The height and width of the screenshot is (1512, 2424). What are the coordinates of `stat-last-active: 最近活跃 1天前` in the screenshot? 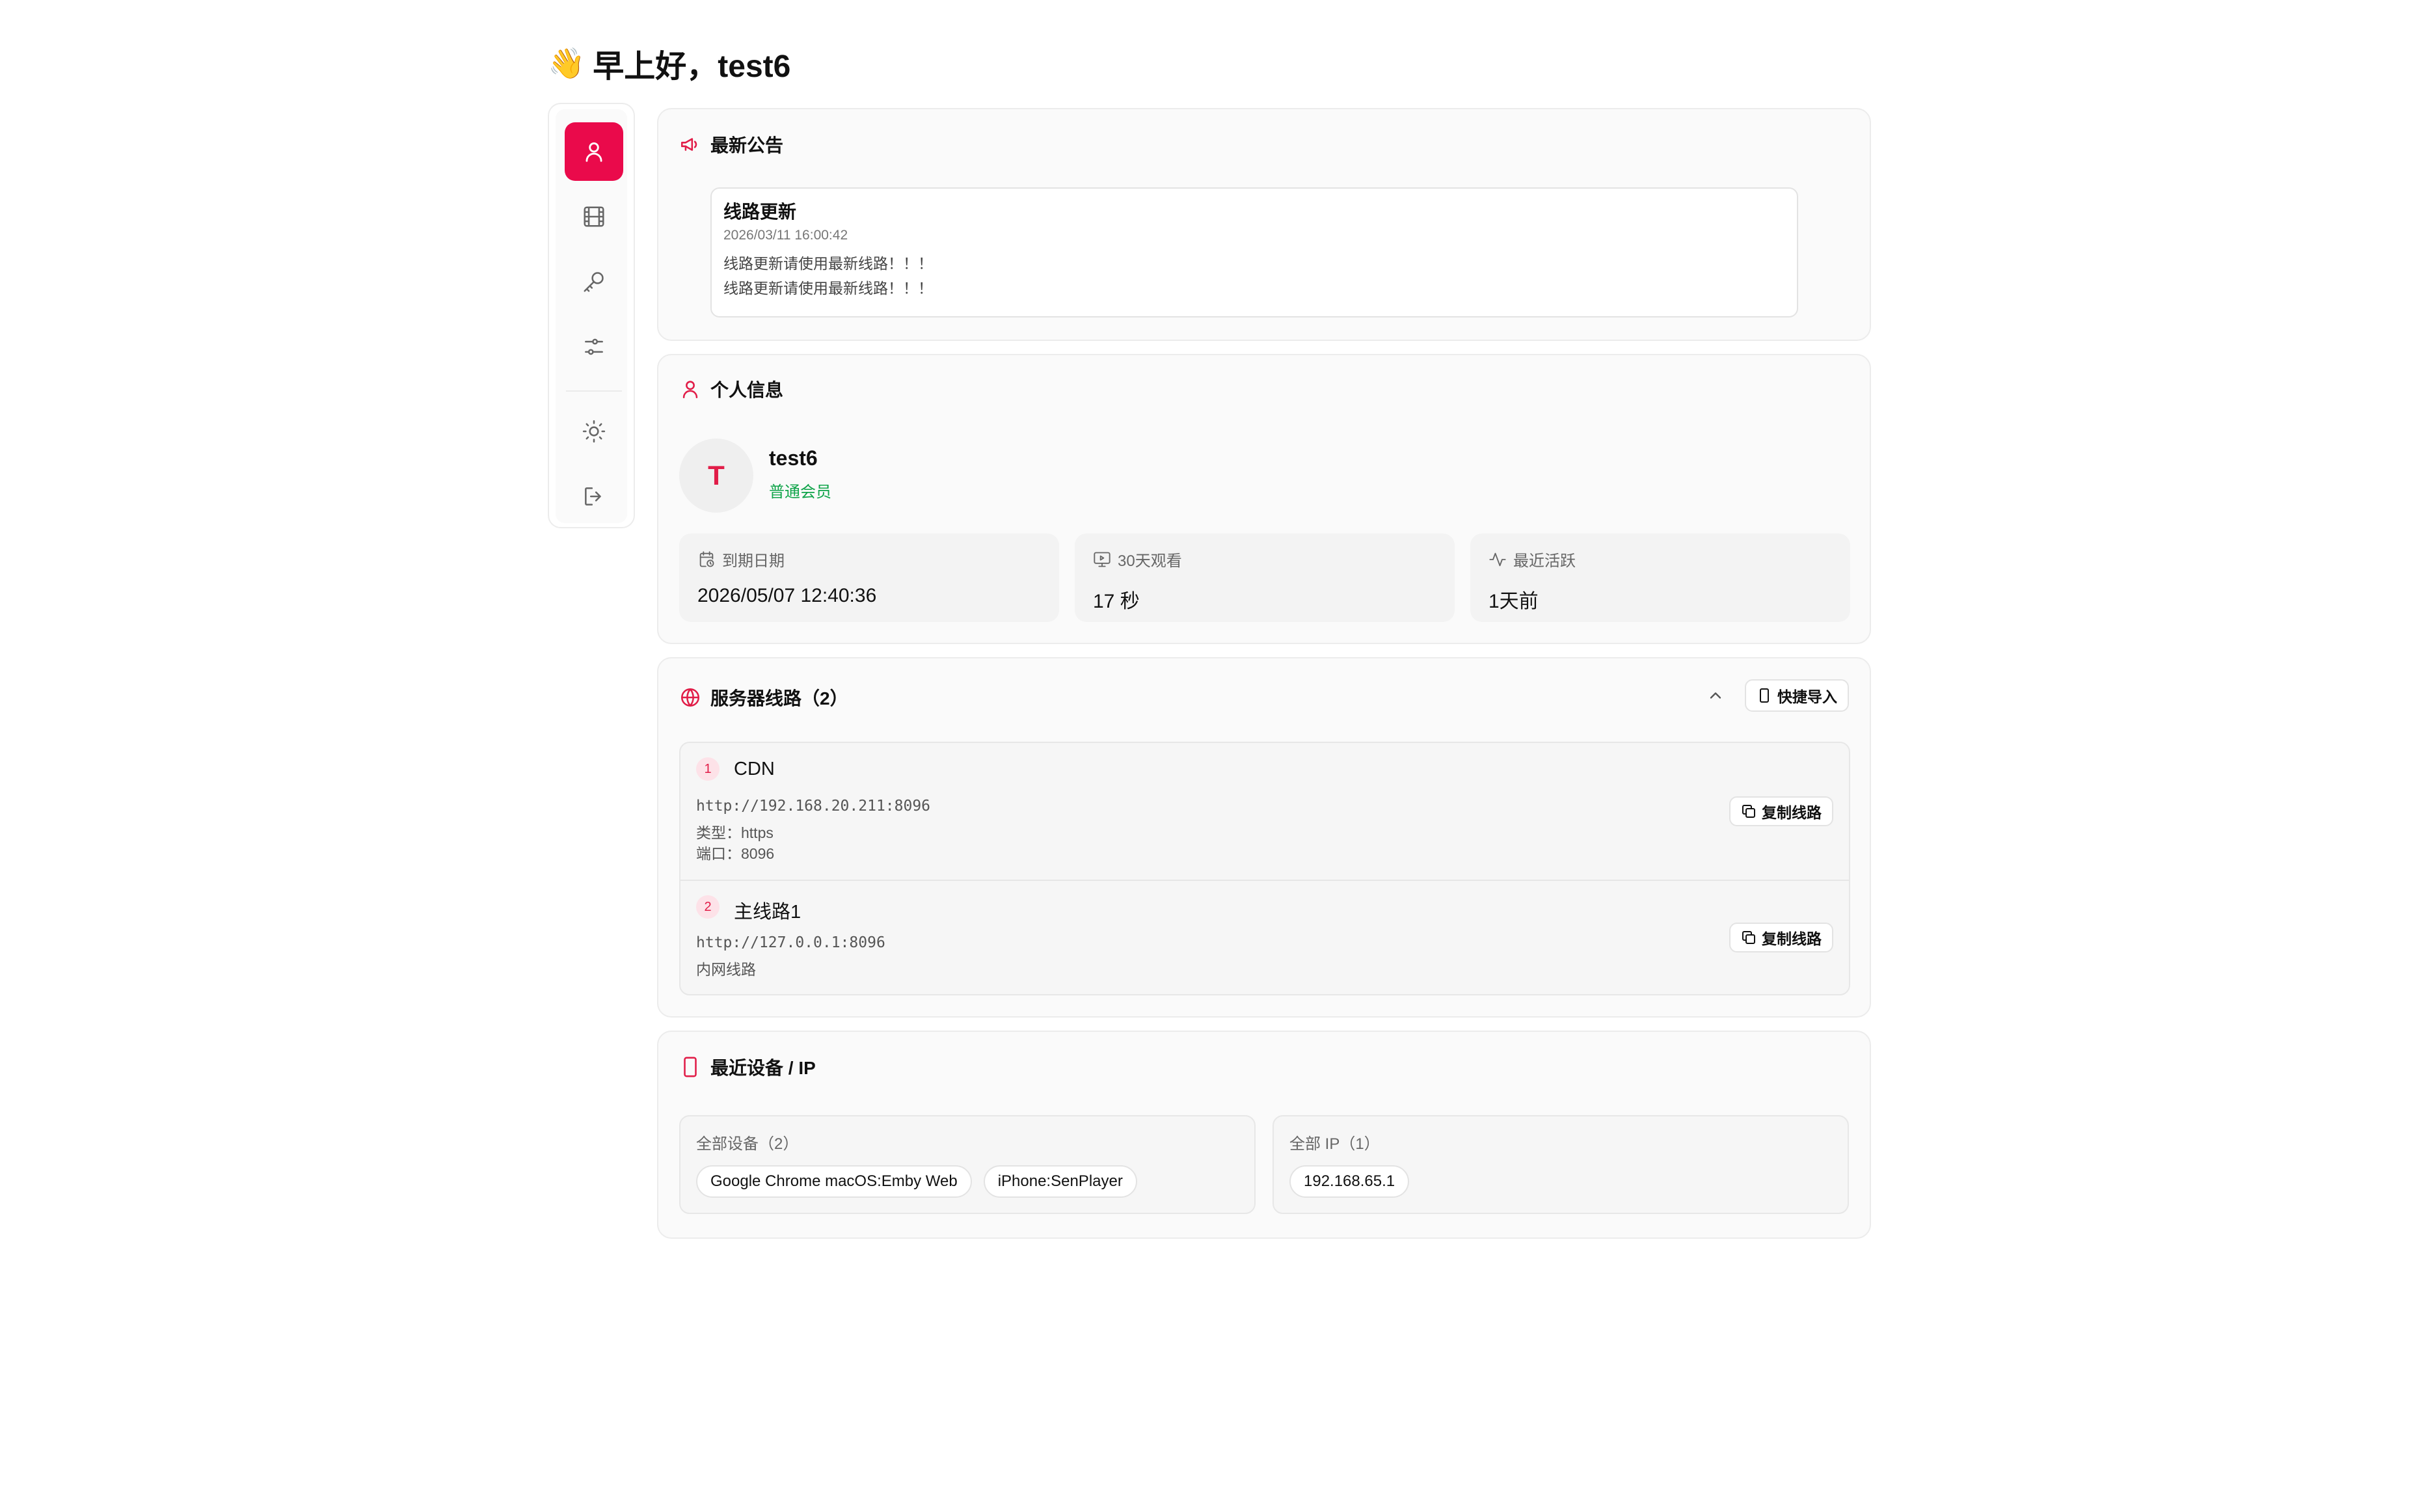 It's located at (1660, 577).